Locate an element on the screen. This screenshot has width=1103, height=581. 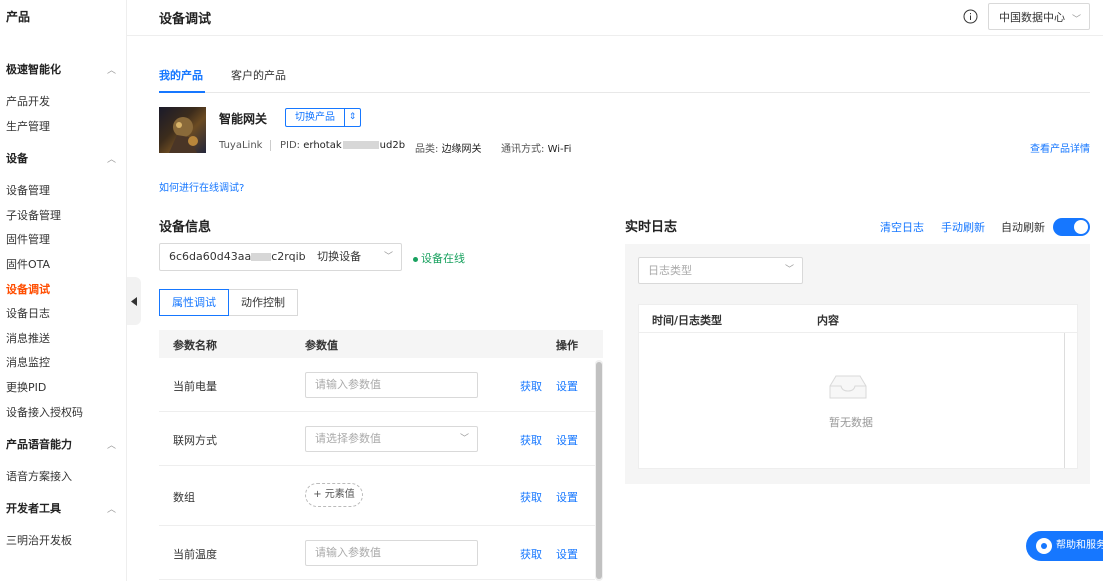
toggle-knob is located at coordinates (1081, 227).